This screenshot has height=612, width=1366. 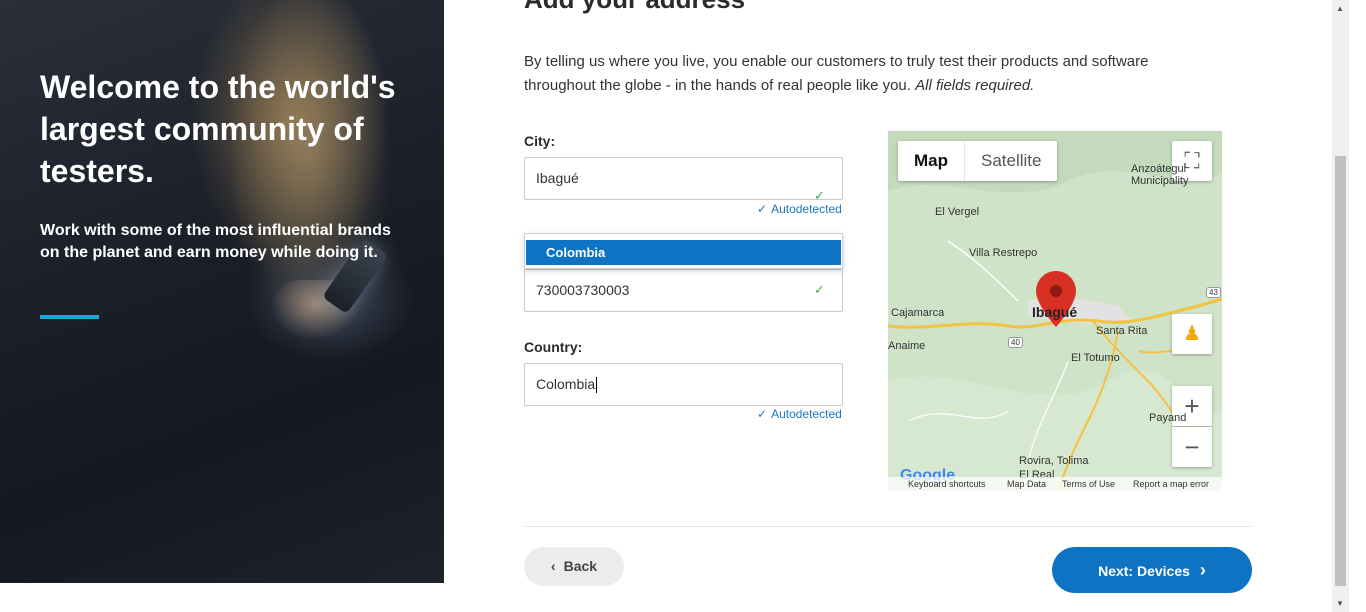 What do you see at coordinates (683, 178) in the screenshot?
I see `city-input: Ibagué` at bounding box center [683, 178].